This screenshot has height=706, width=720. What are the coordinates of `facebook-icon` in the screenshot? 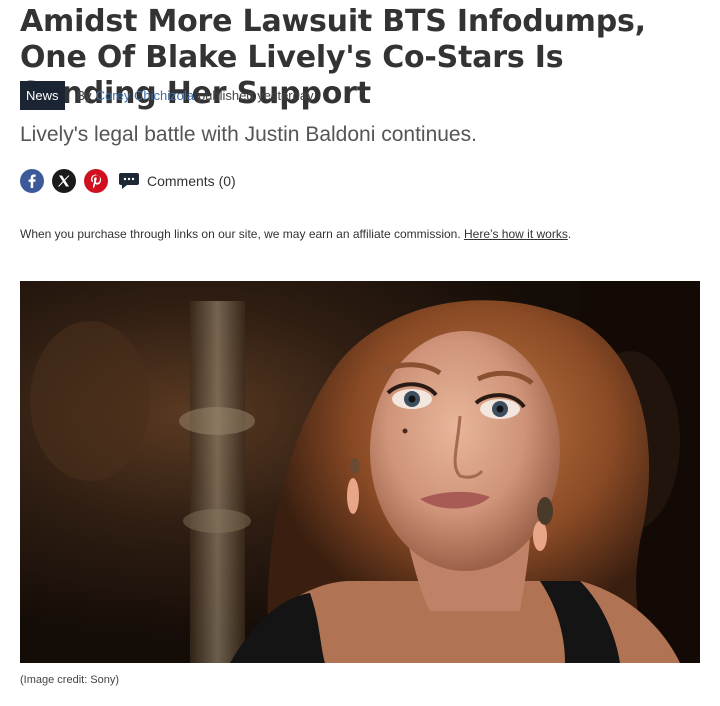 It's located at (32, 181).